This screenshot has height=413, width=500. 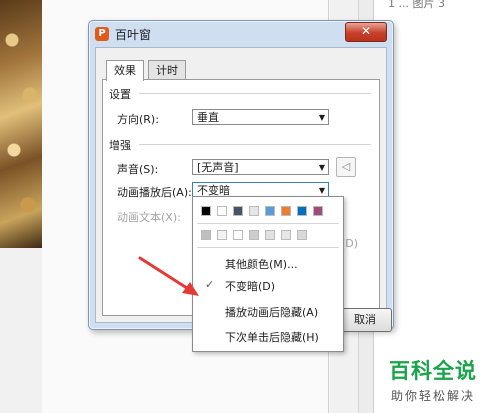 I want to click on slide-photo, so click(x=21, y=124).